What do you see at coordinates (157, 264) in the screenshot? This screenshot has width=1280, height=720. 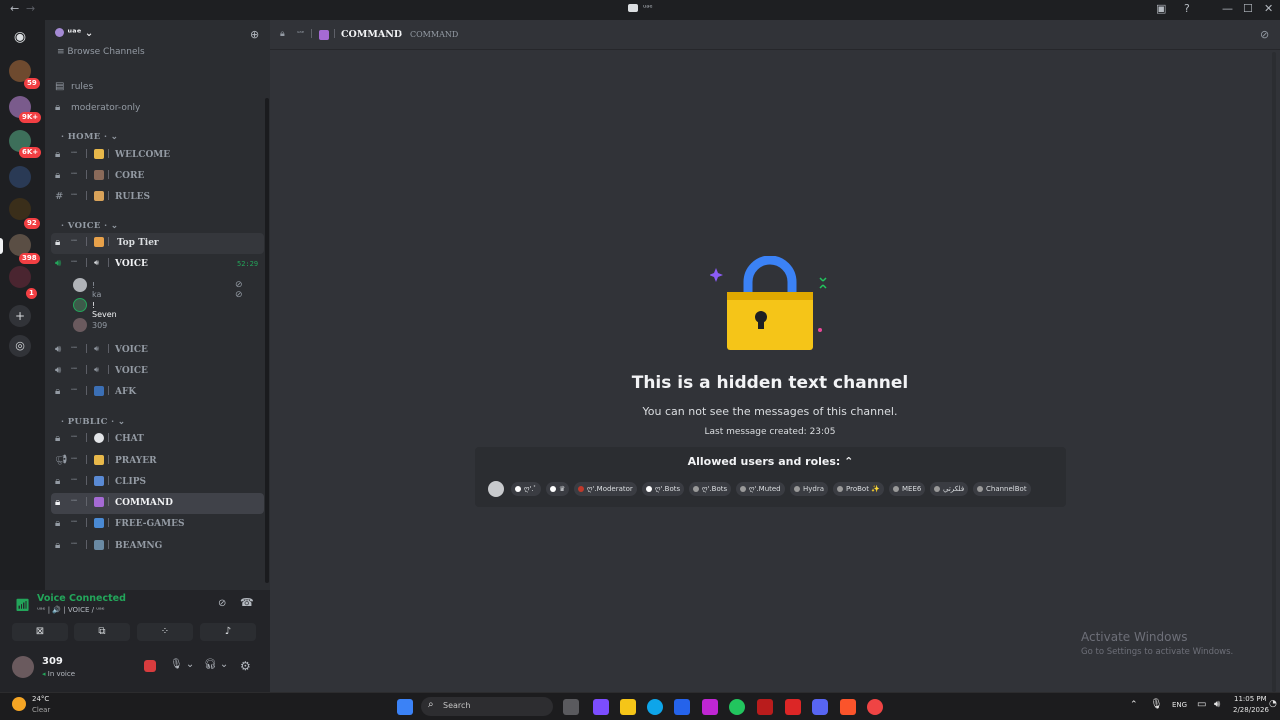 I see `channel-voice-active: 🔊︎ ᵘᵃᵉ | 🔊︎ | VOICE 52:29` at bounding box center [157, 264].